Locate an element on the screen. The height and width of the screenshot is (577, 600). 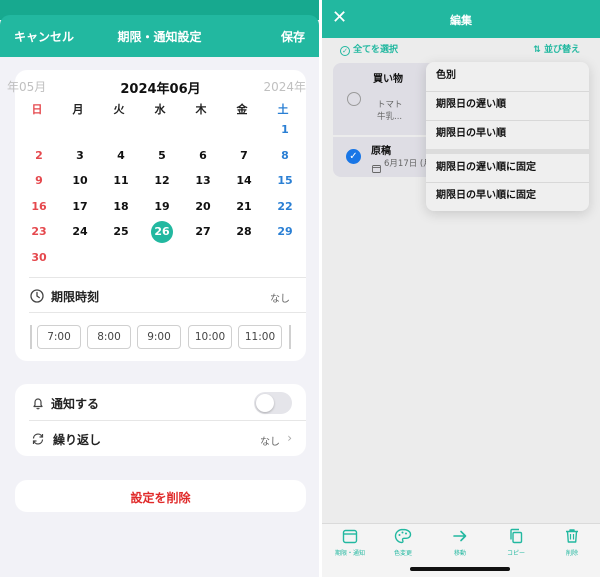
calendar-day: 19 is located at coordinates (162, 207).